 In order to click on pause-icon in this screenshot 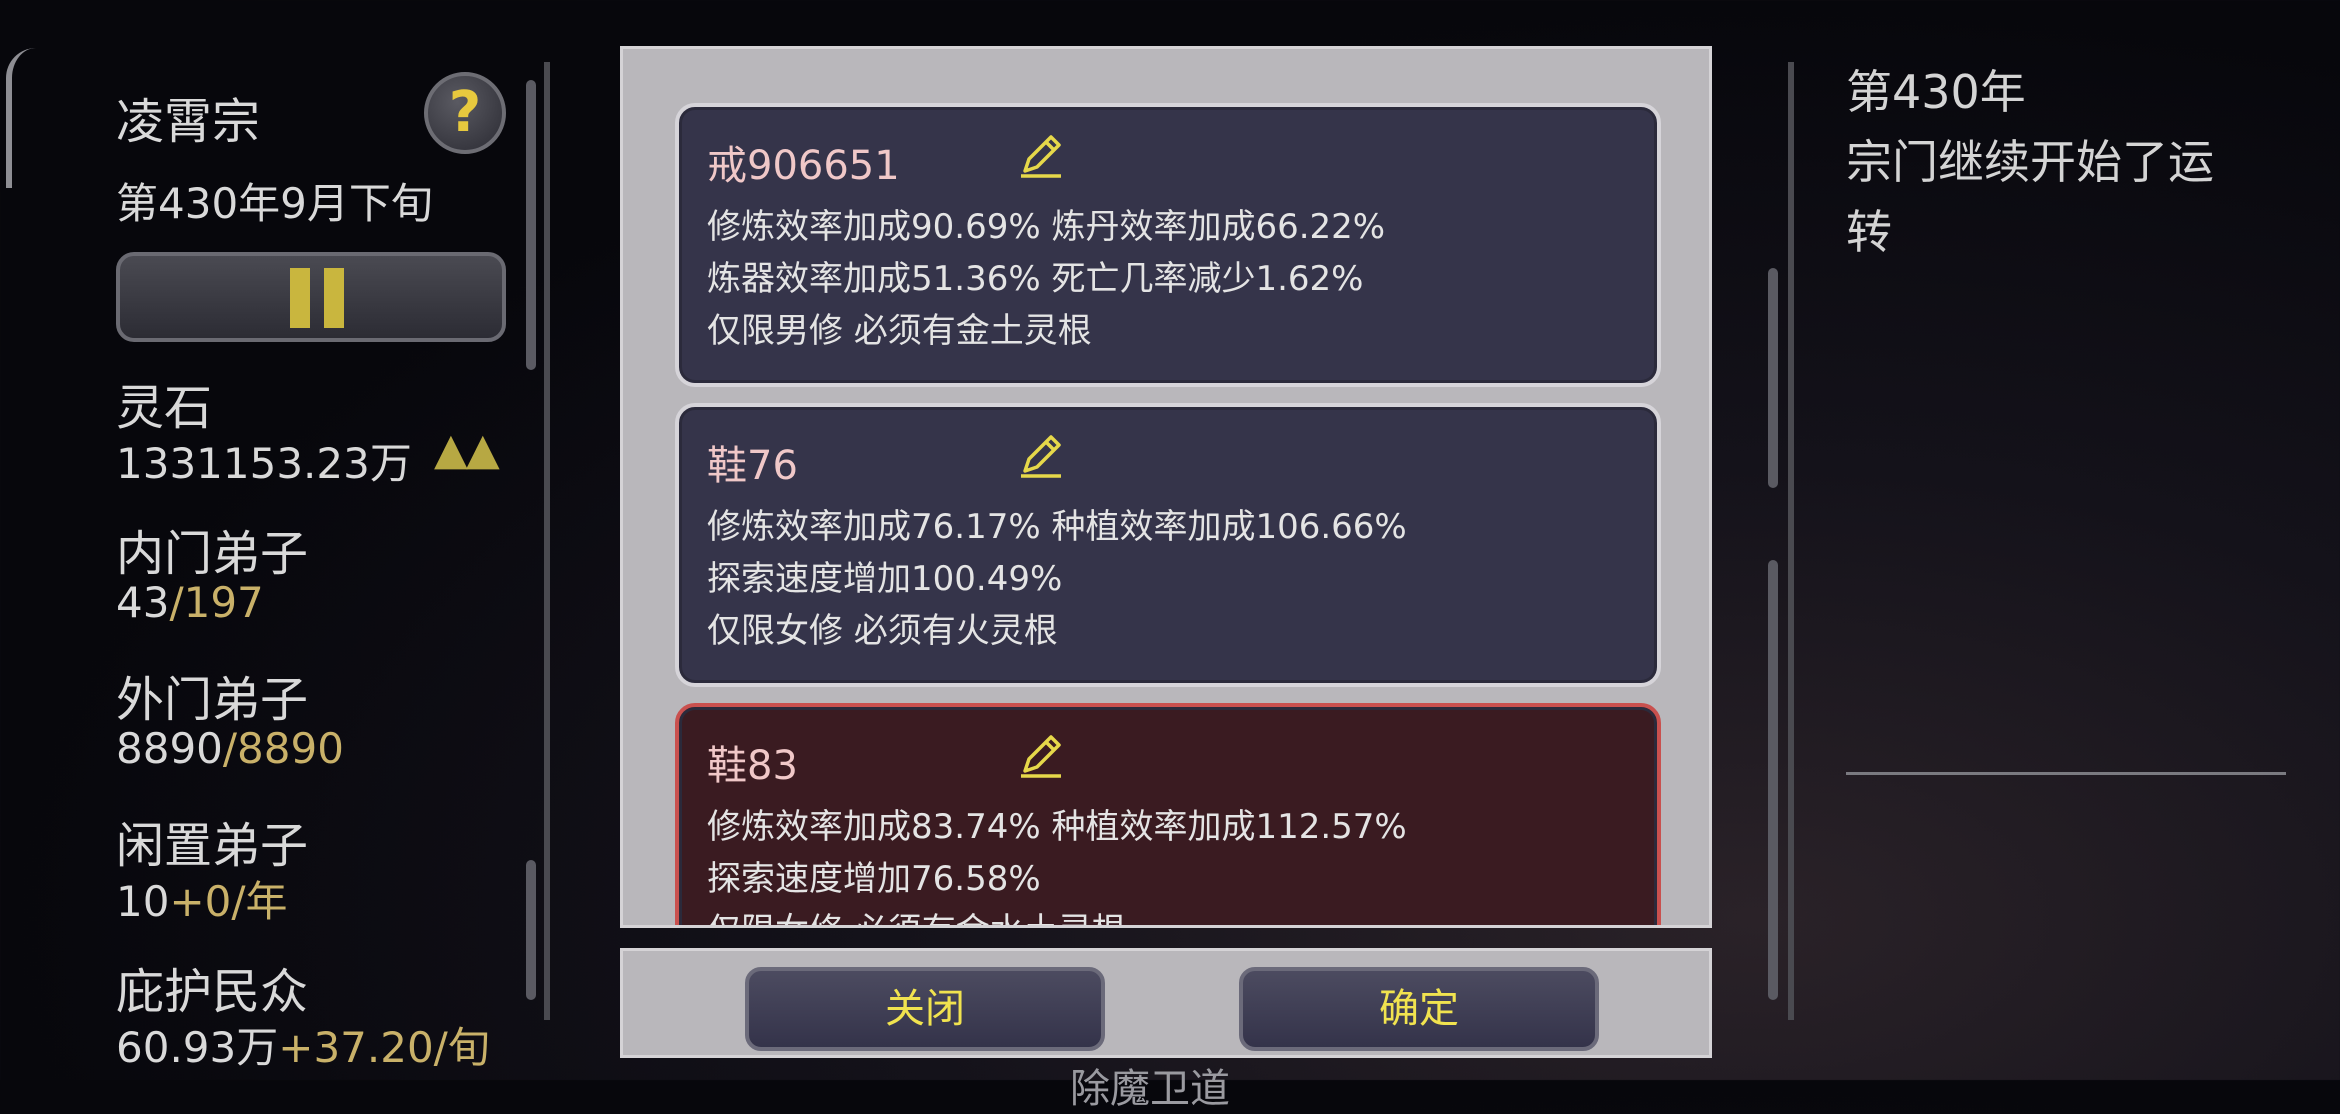, I will do `click(300, 298)`.